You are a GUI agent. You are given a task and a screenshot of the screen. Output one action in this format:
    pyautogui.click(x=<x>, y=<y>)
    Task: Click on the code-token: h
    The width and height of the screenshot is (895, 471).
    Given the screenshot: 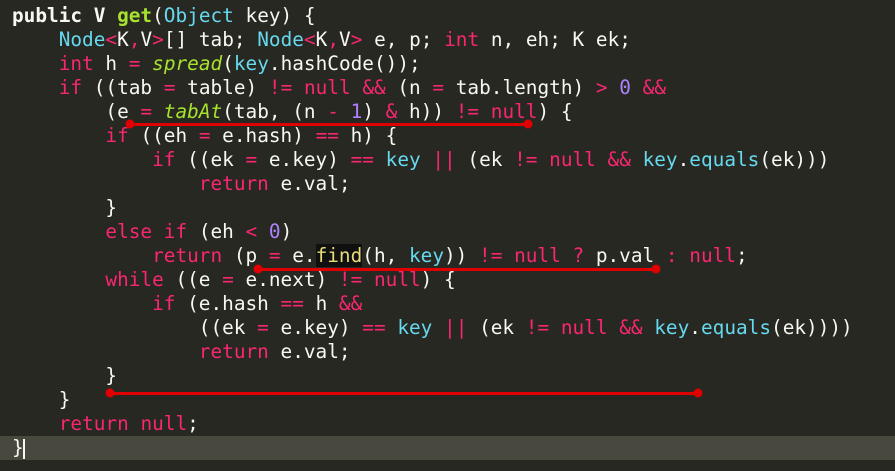 What is the action you would take?
    pyautogui.click(x=321, y=303)
    